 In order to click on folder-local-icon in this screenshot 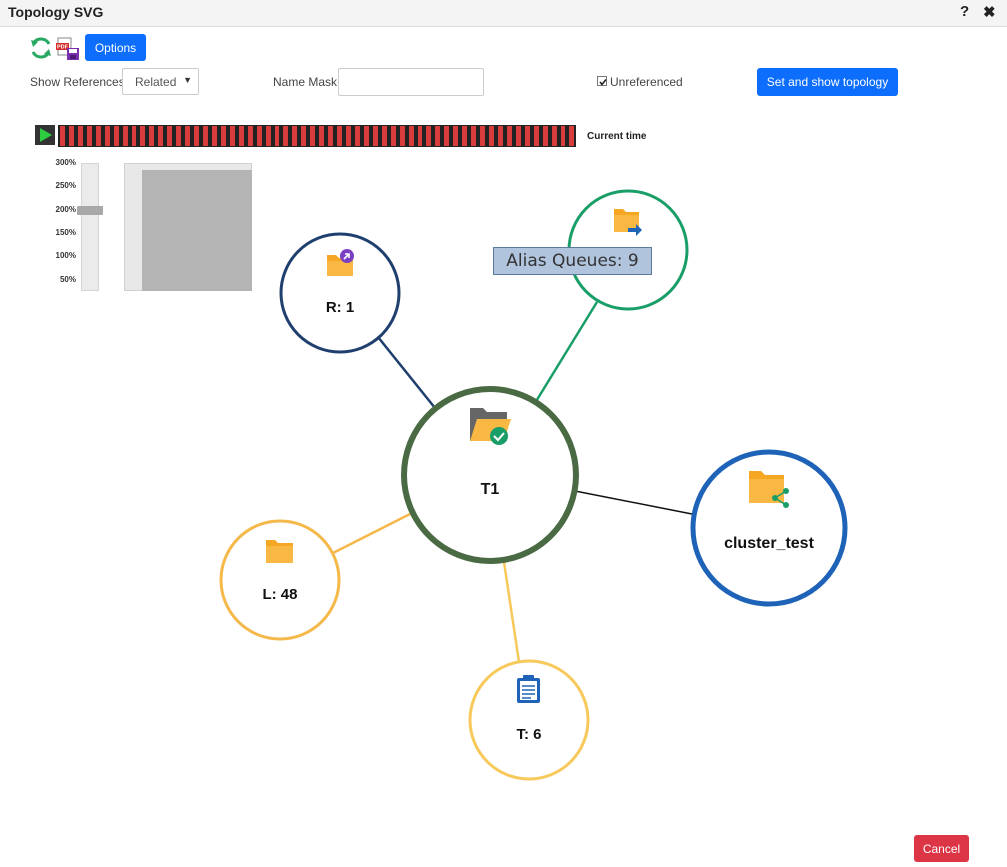, I will do `click(279, 551)`.